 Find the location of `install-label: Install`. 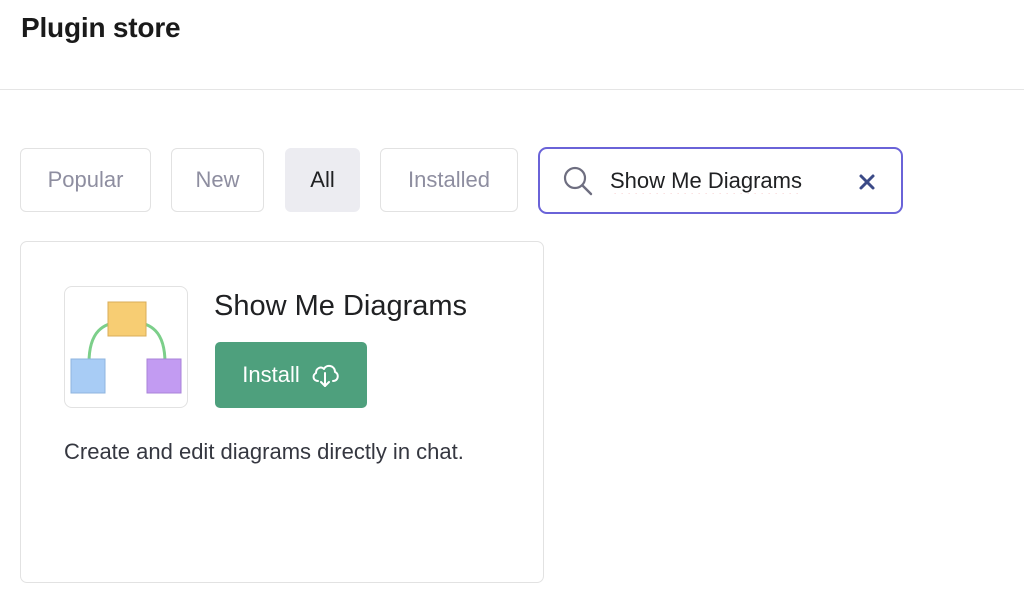

install-label: Install is located at coordinates (271, 374).